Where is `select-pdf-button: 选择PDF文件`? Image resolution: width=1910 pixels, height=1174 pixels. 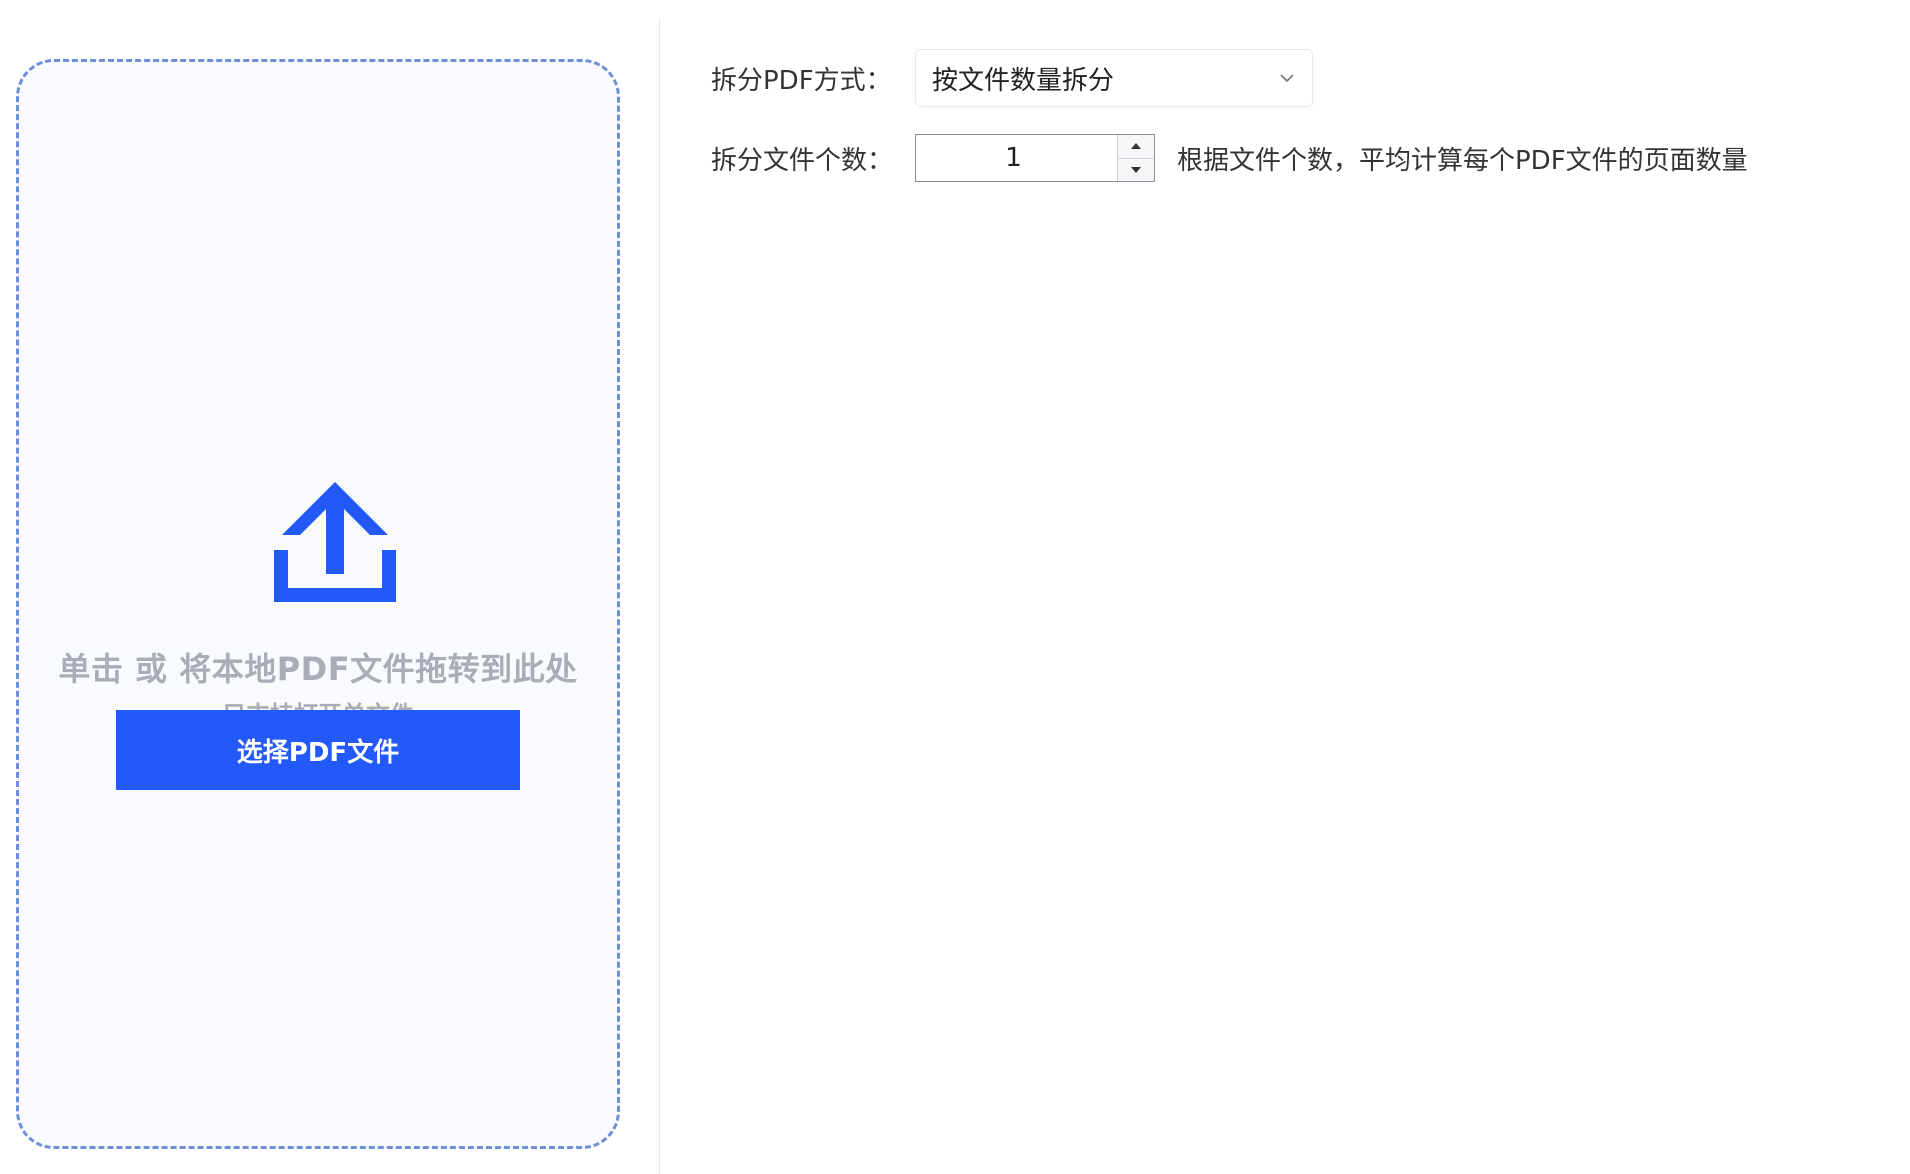 select-pdf-button: 选择PDF文件 is located at coordinates (318, 750).